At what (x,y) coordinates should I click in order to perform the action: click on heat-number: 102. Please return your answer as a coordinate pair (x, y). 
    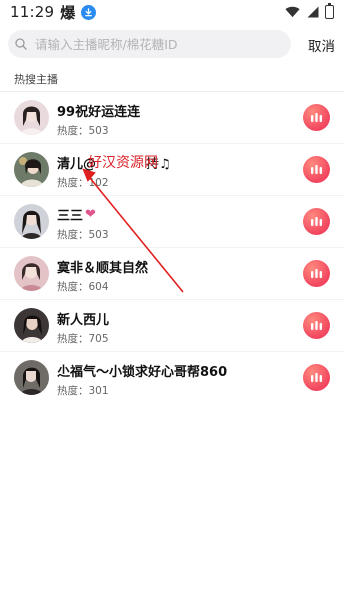
    Looking at the image, I should click on (98, 183).